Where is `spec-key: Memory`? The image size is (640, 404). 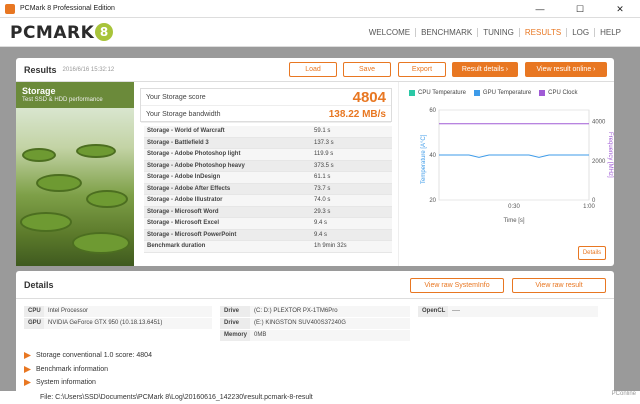
spec-key: Memory is located at coordinates (235, 335).